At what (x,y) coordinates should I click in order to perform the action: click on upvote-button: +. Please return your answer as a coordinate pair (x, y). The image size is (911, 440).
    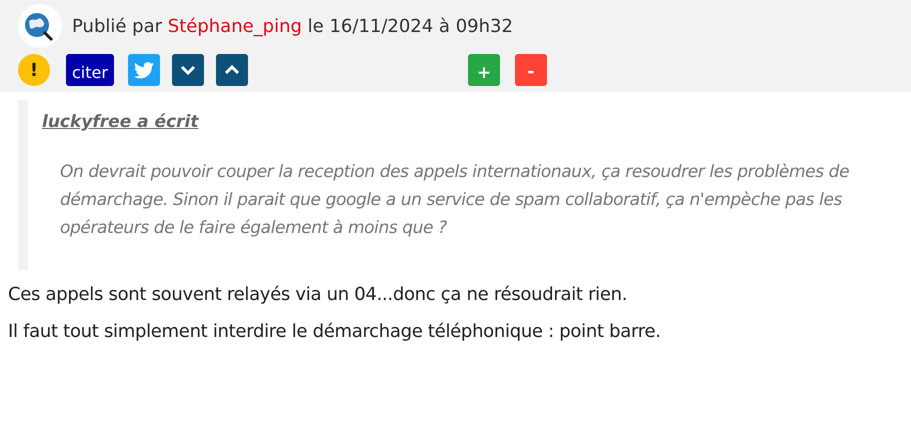
    Looking at the image, I should click on (484, 70).